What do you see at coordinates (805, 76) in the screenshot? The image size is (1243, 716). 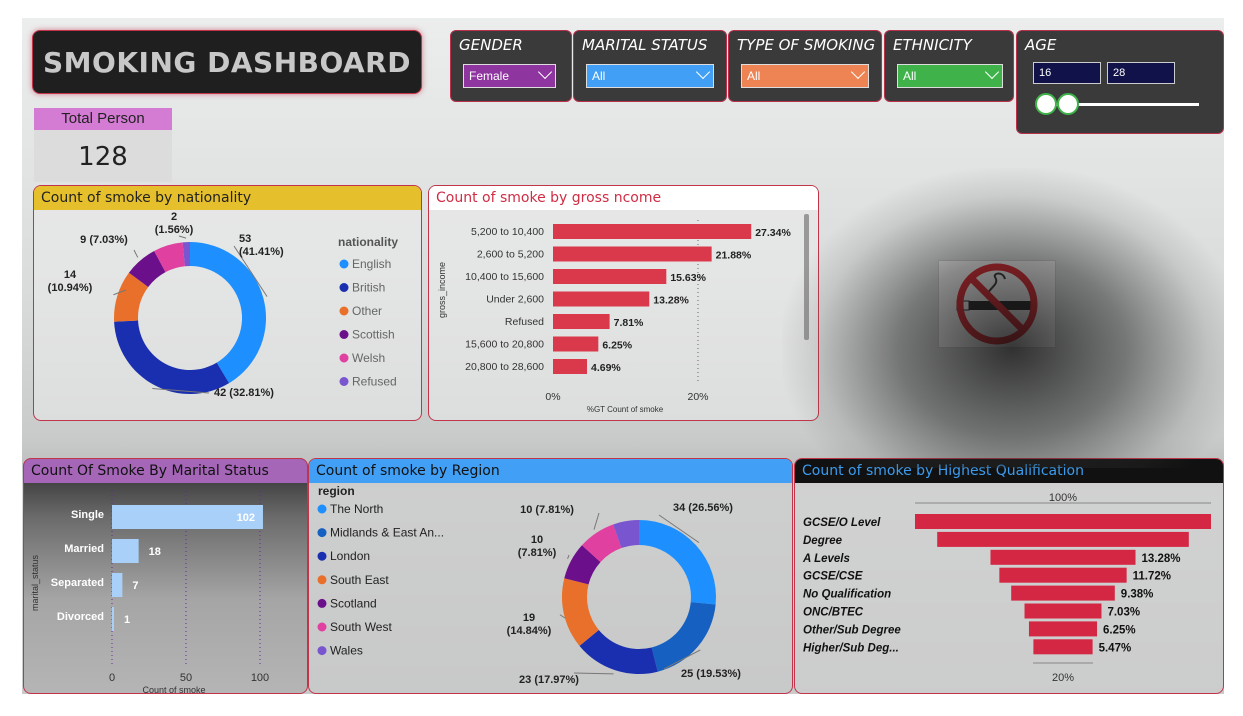 I see `smoking-type-dropdown: All` at bounding box center [805, 76].